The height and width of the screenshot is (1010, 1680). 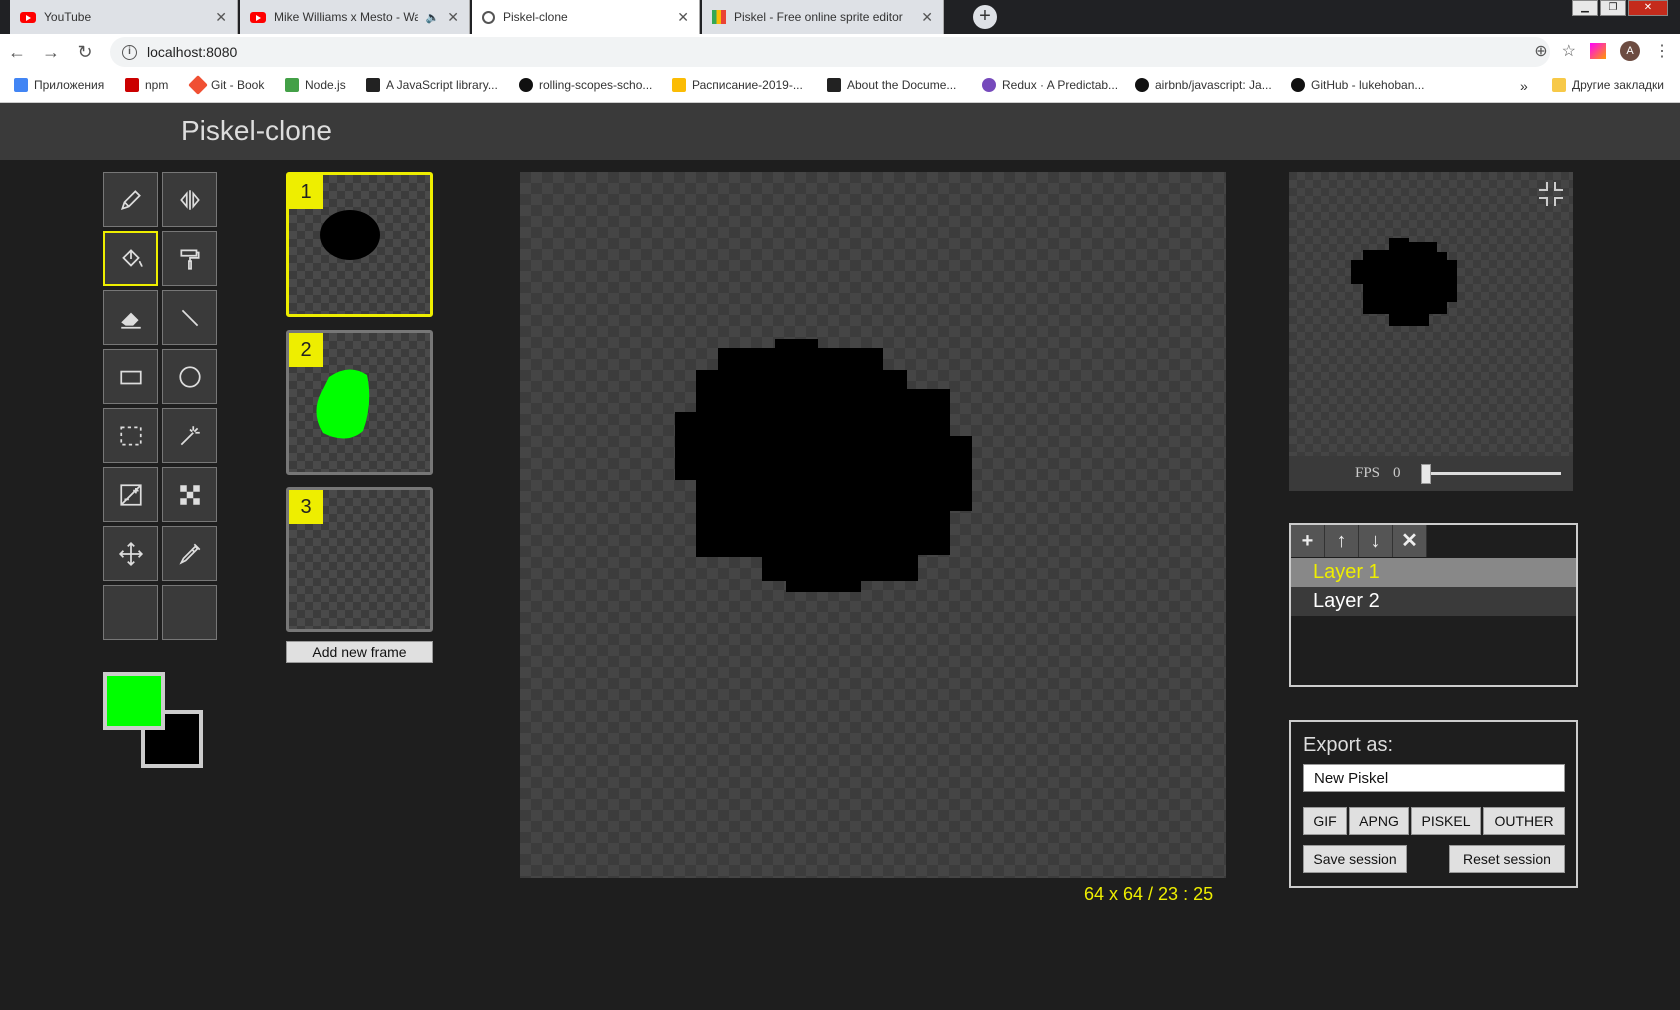 What do you see at coordinates (985, 17) in the screenshot?
I see `new-tab-button: +` at bounding box center [985, 17].